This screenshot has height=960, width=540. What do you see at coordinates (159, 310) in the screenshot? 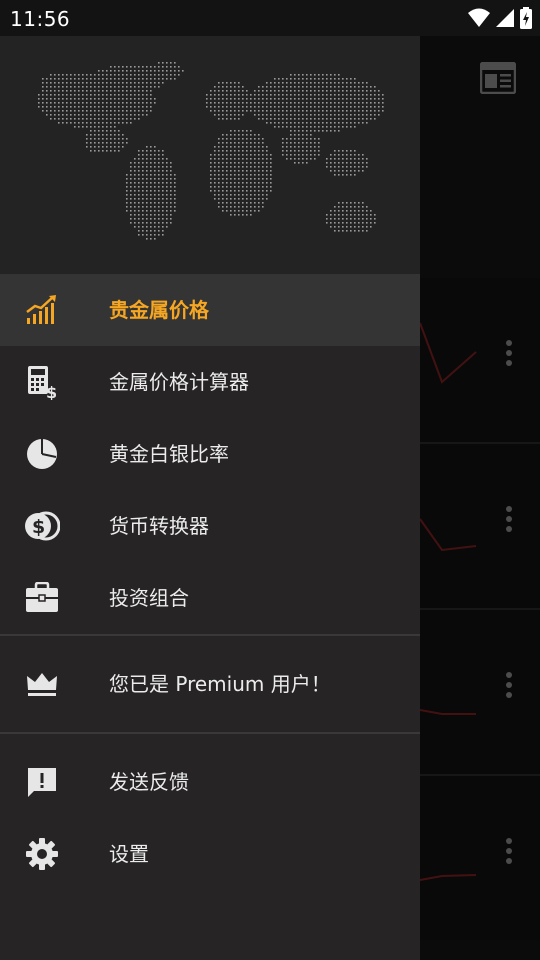
I see `nav-item-label: 贵金属价格` at bounding box center [159, 310].